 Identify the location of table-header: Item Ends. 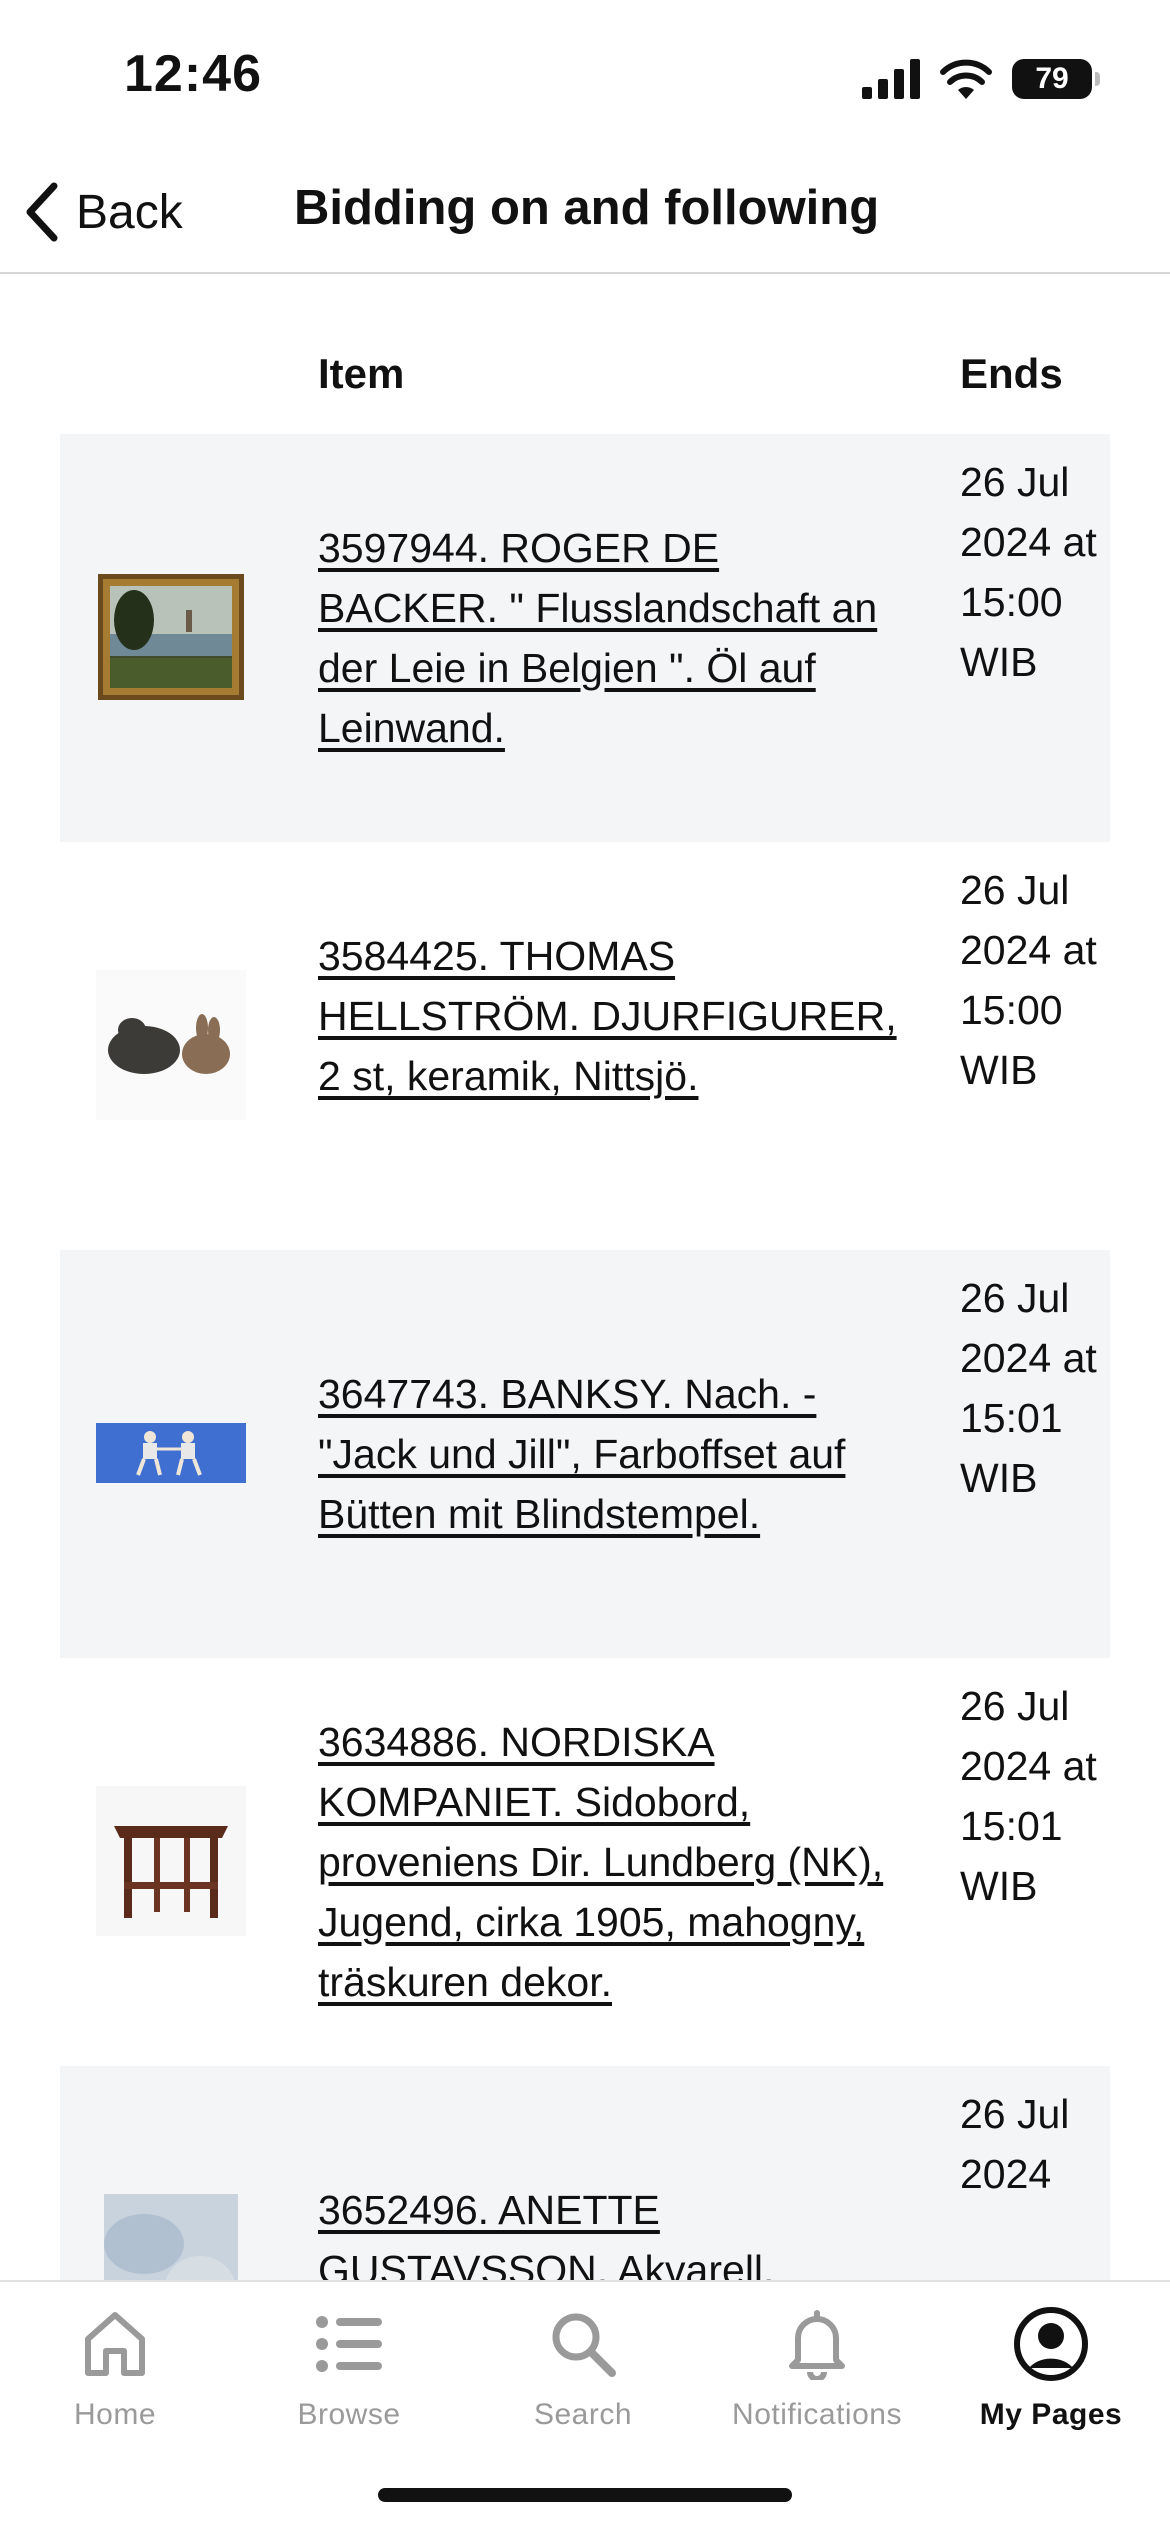
(585, 380).